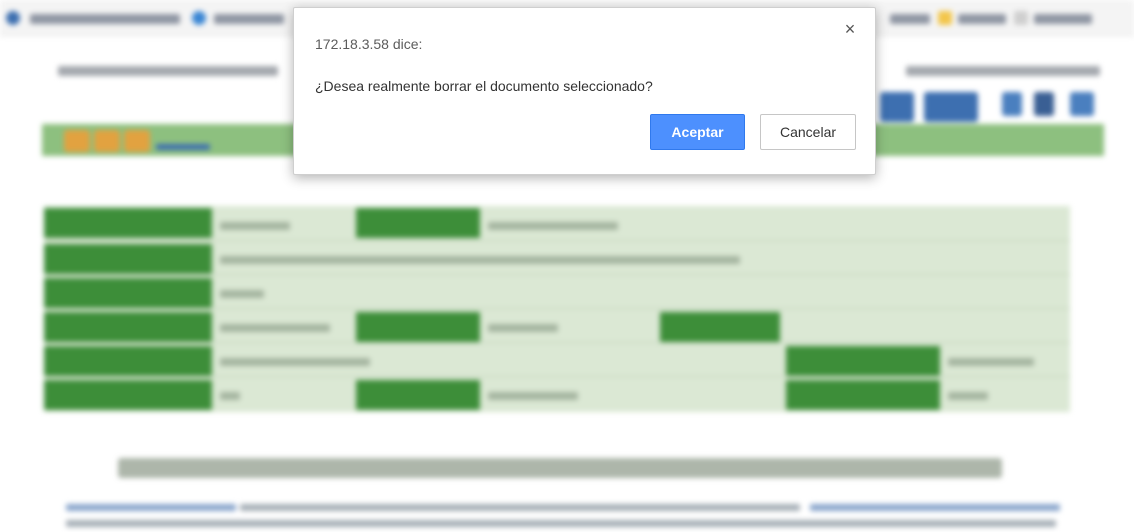 The height and width of the screenshot is (532, 1134). Describe the element at coordinates (183, 147) in the screenshot. I see `header-link` at that location.